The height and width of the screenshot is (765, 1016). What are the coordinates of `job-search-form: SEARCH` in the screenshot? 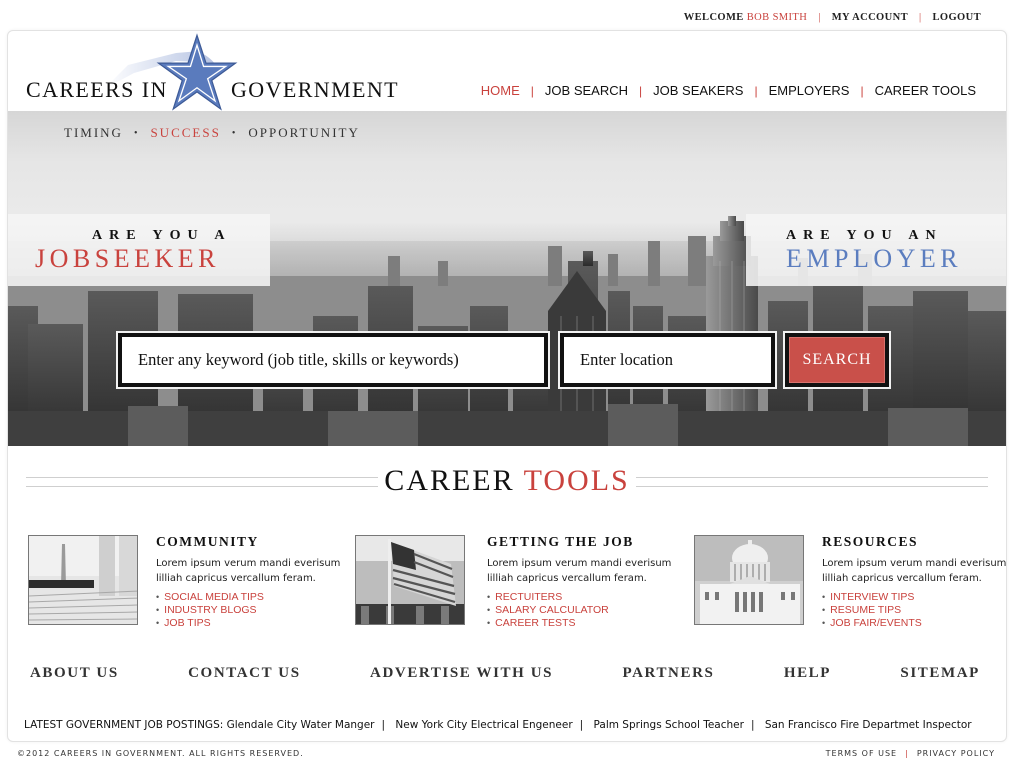 It's located at (503, 360).